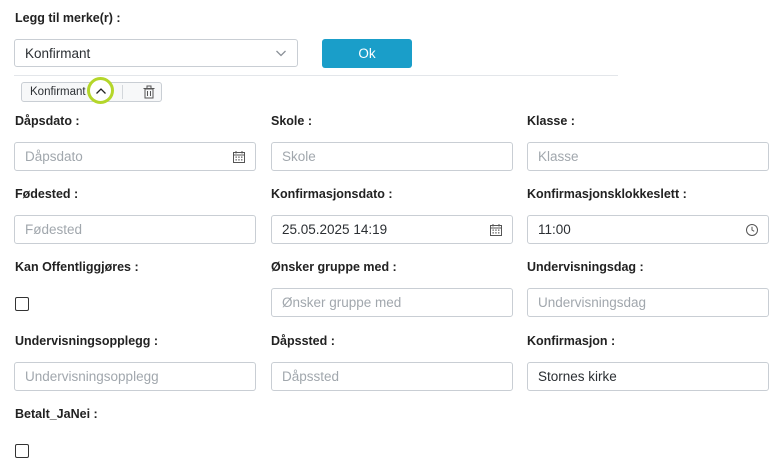 Image resolution: width=781 pixels, height=470 pixels. Describe the element at coordinates (22, 451) in the screenshot. I see `betalt-janei-checkbox` at that location.